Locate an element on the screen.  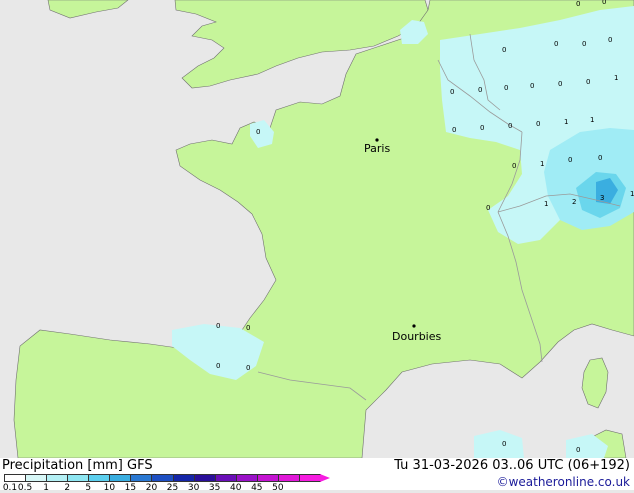
precip-value-cell: 3 is located at coordinates (602, 198).